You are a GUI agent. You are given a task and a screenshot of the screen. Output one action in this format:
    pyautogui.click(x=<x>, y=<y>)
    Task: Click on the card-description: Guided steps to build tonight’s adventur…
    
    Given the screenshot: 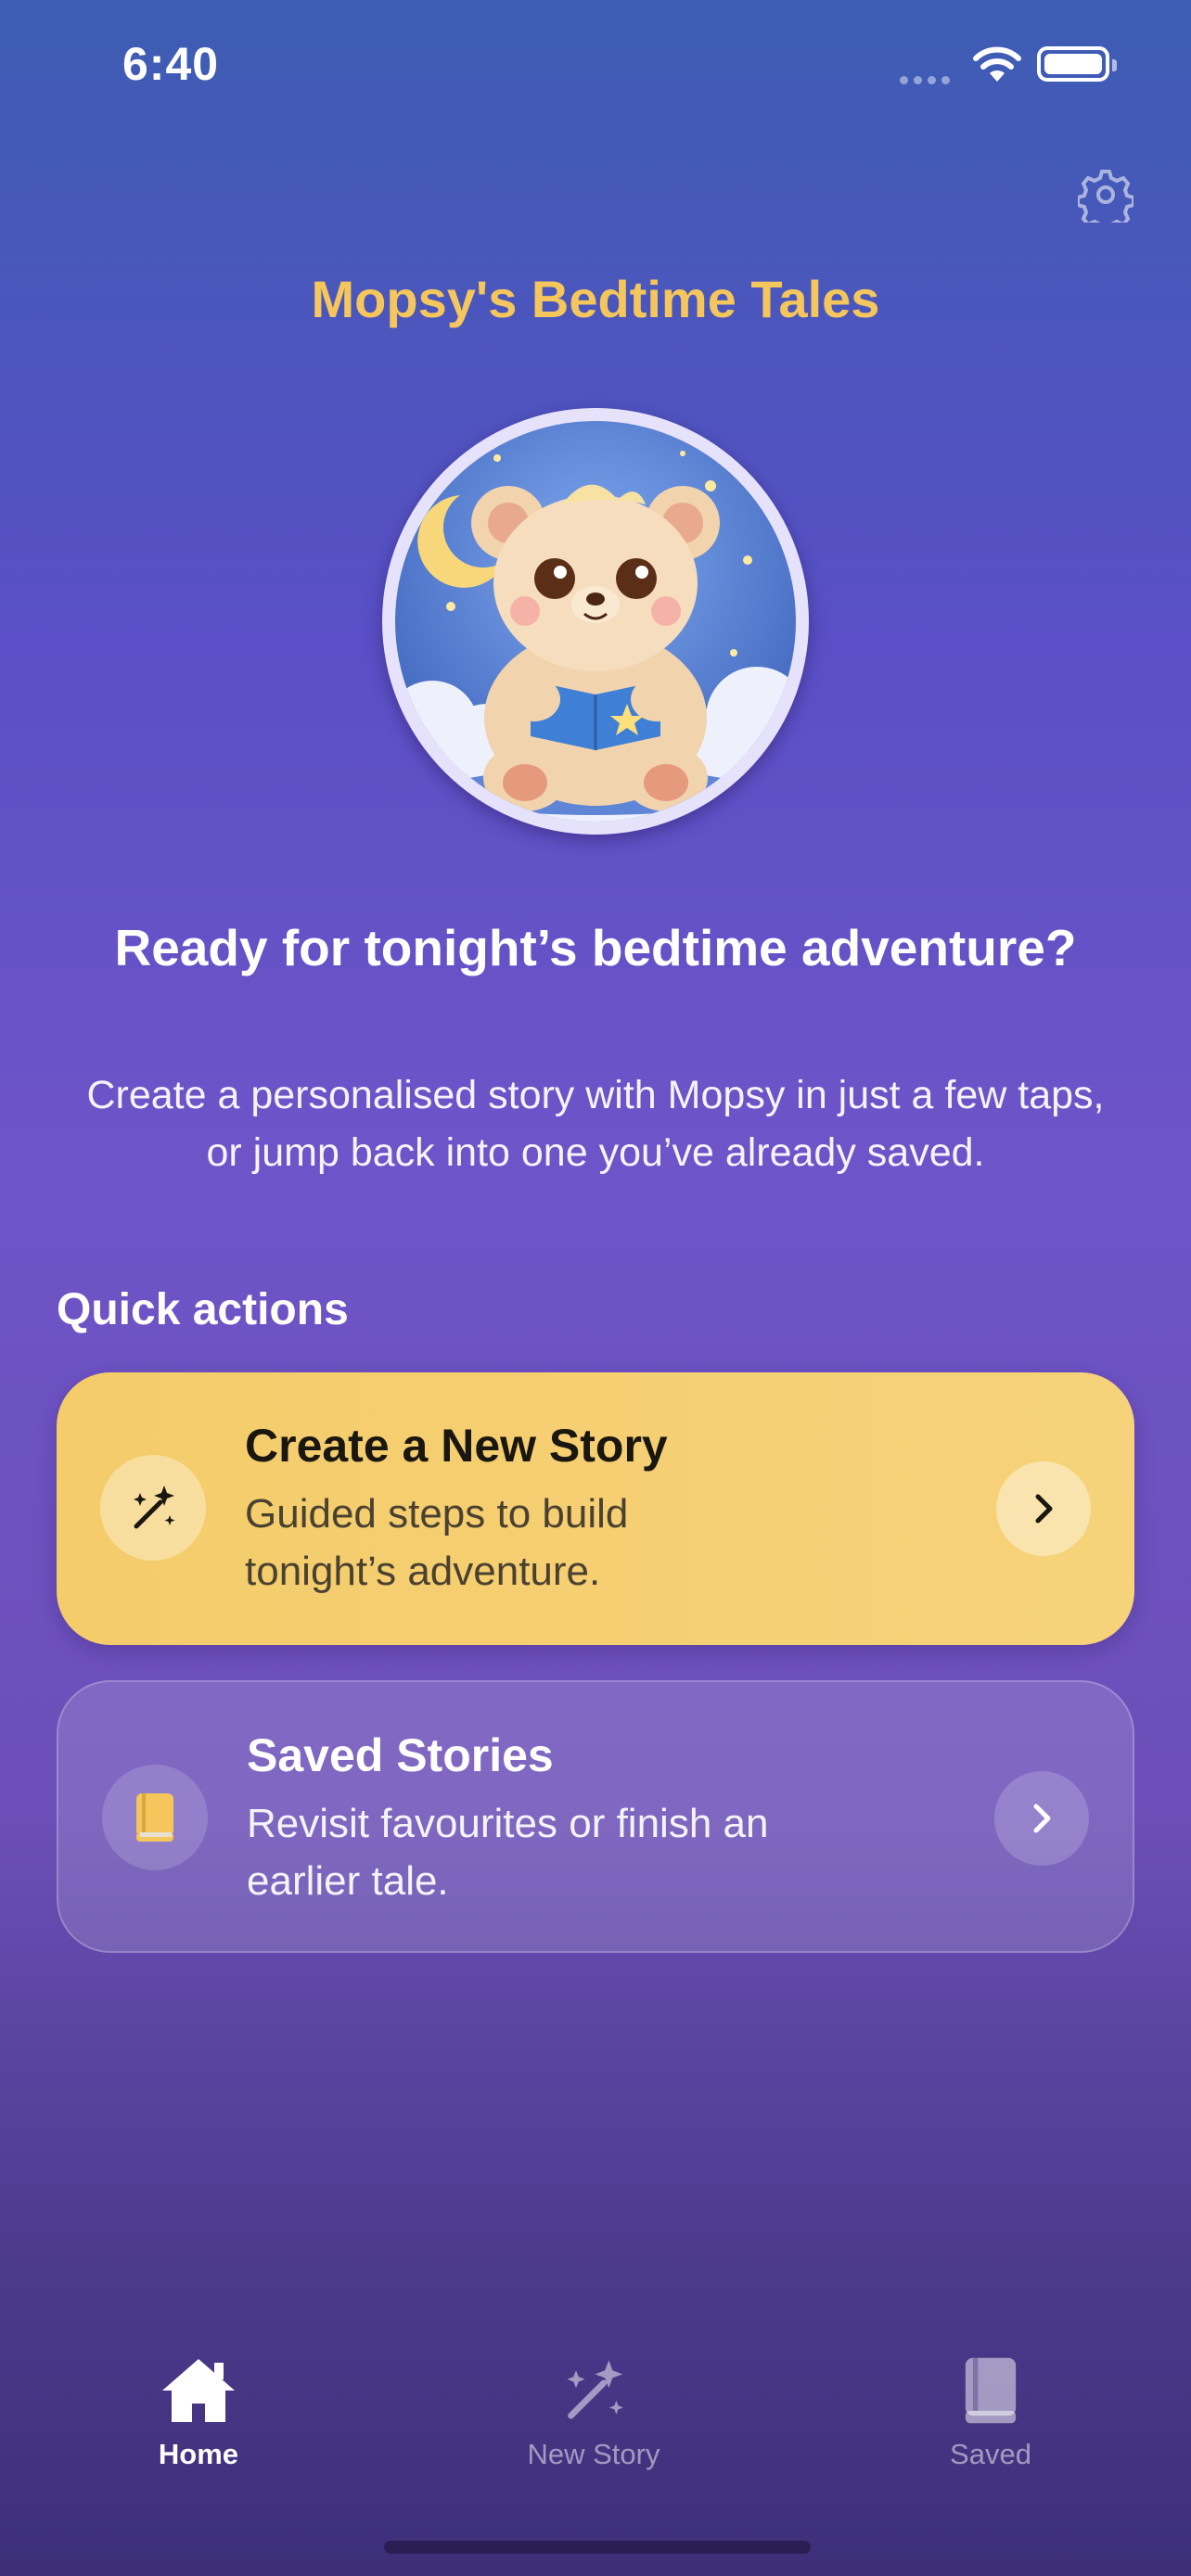 What is the action you would take?
    pyautogui.click(x=560, y=1543)
    